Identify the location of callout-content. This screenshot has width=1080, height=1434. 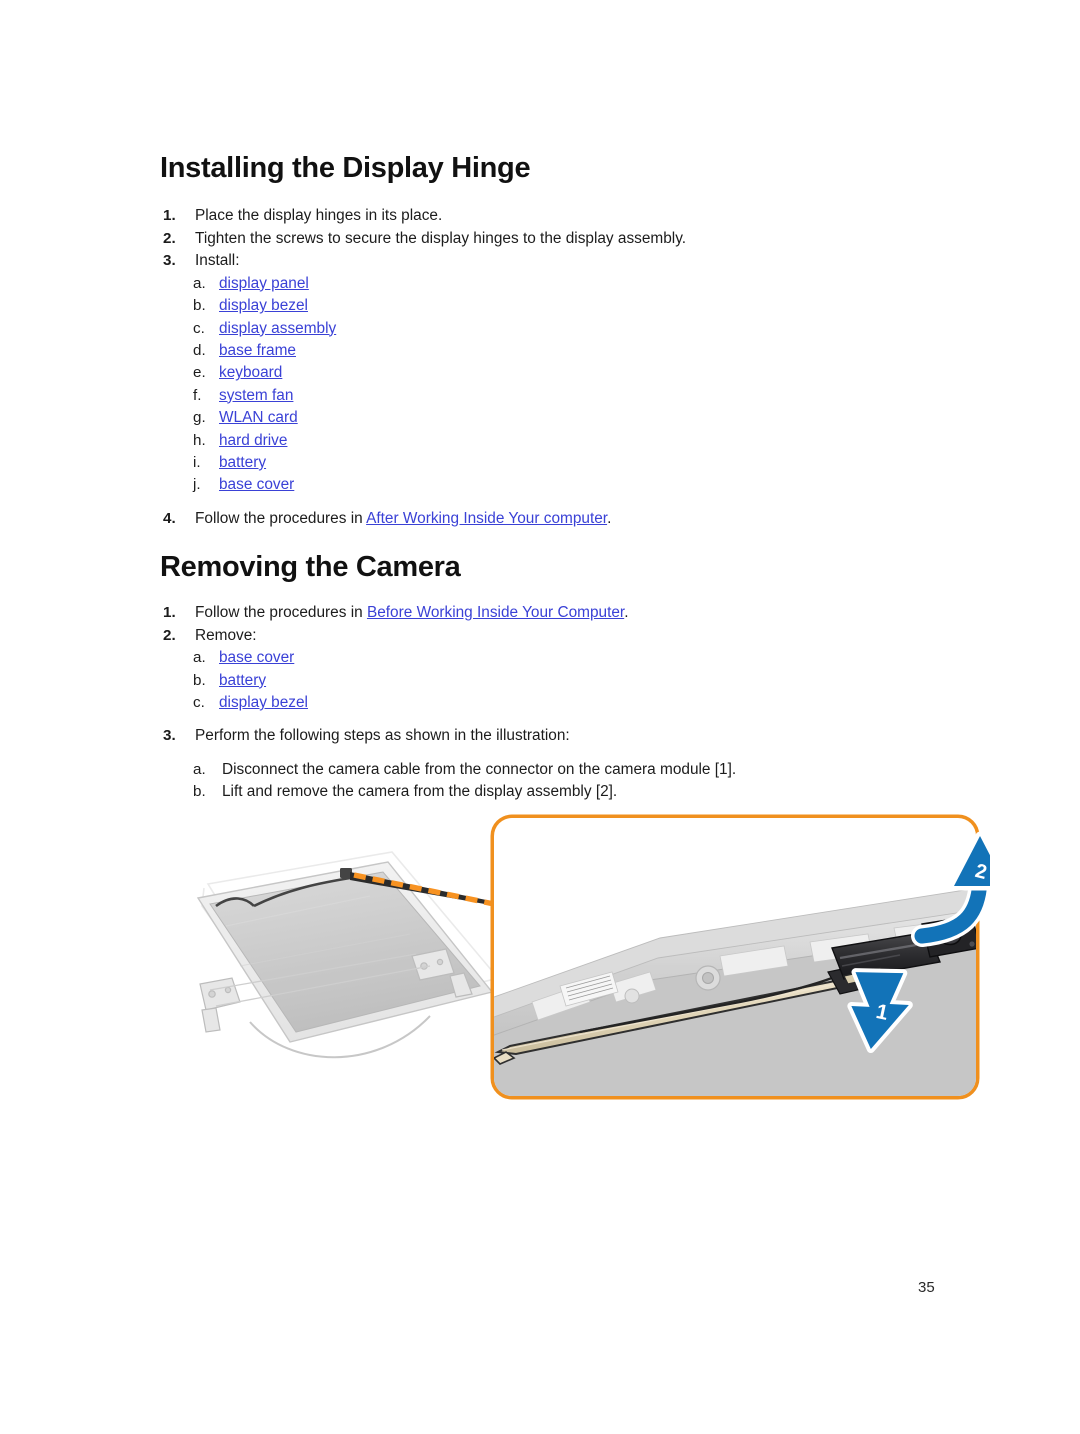
(735, 957).